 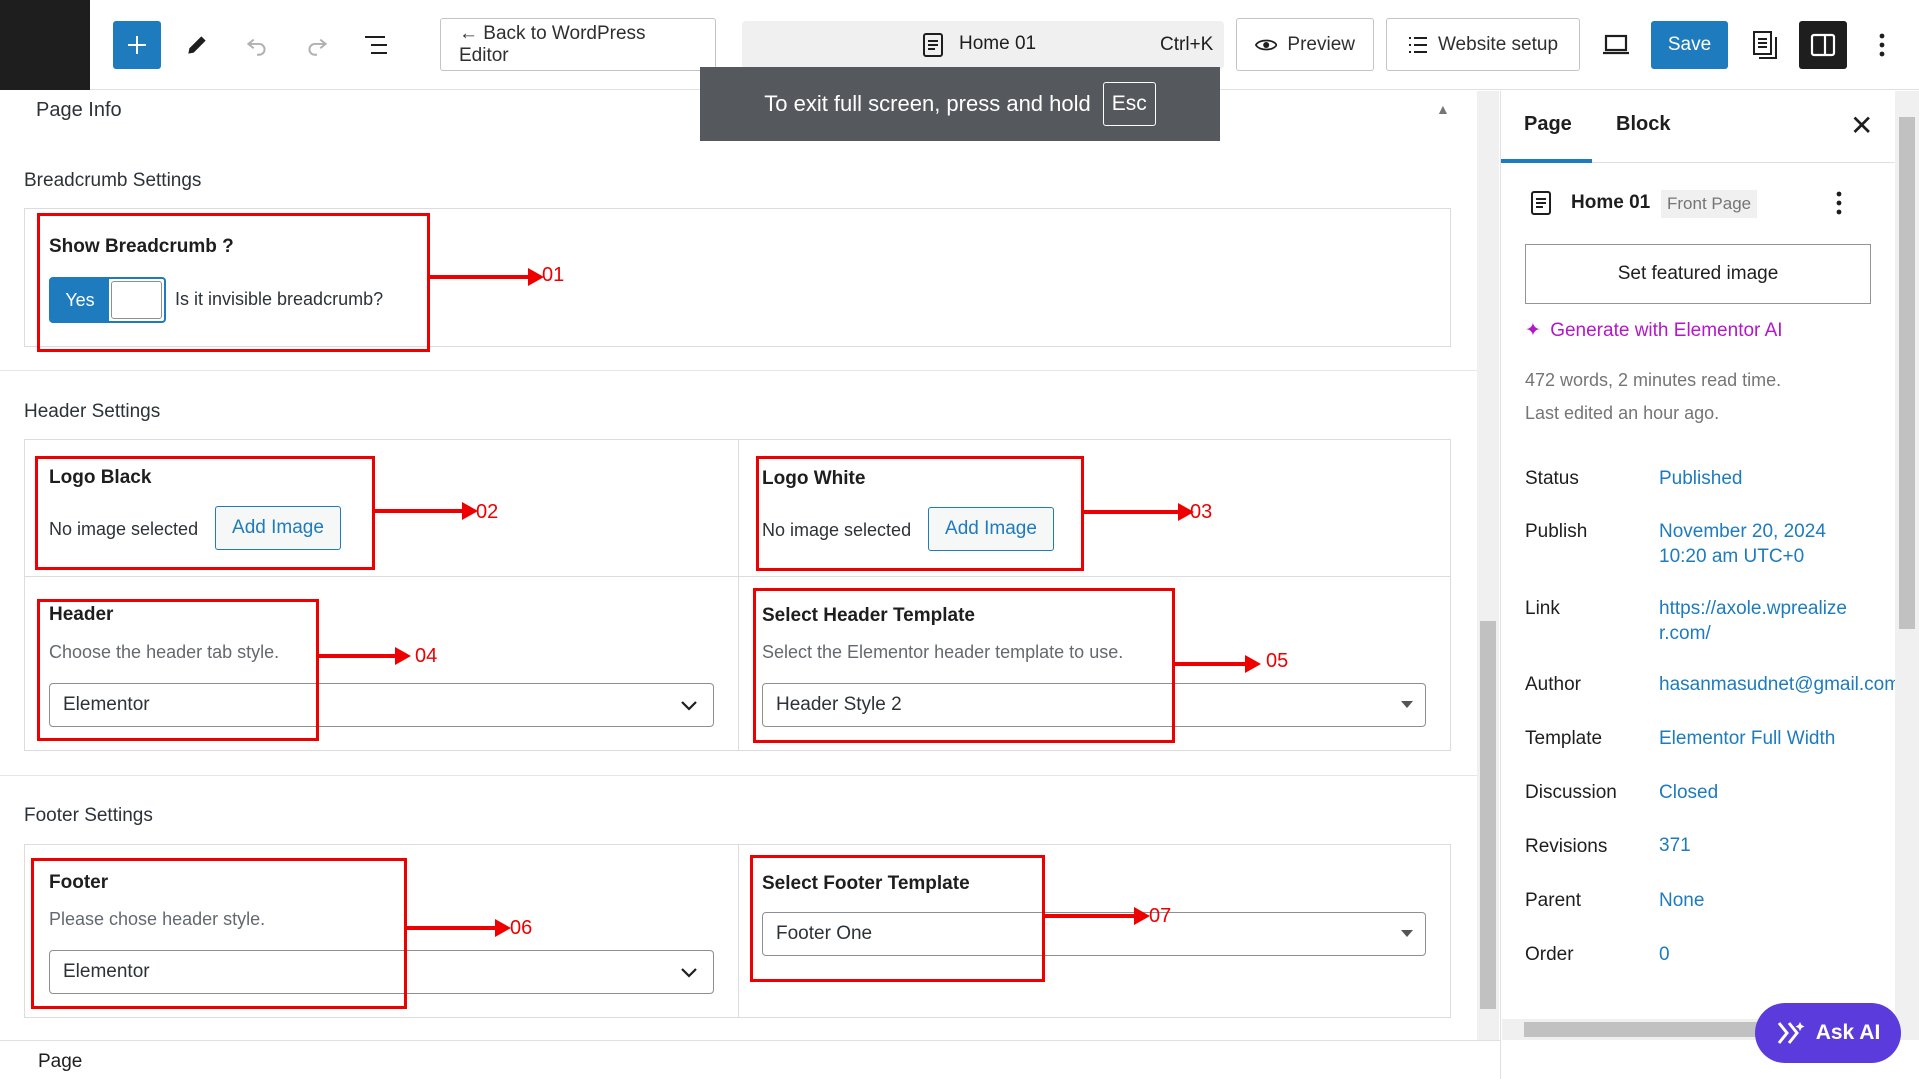 I want to click on document-stack-icon, so click(x=1765, y=45).